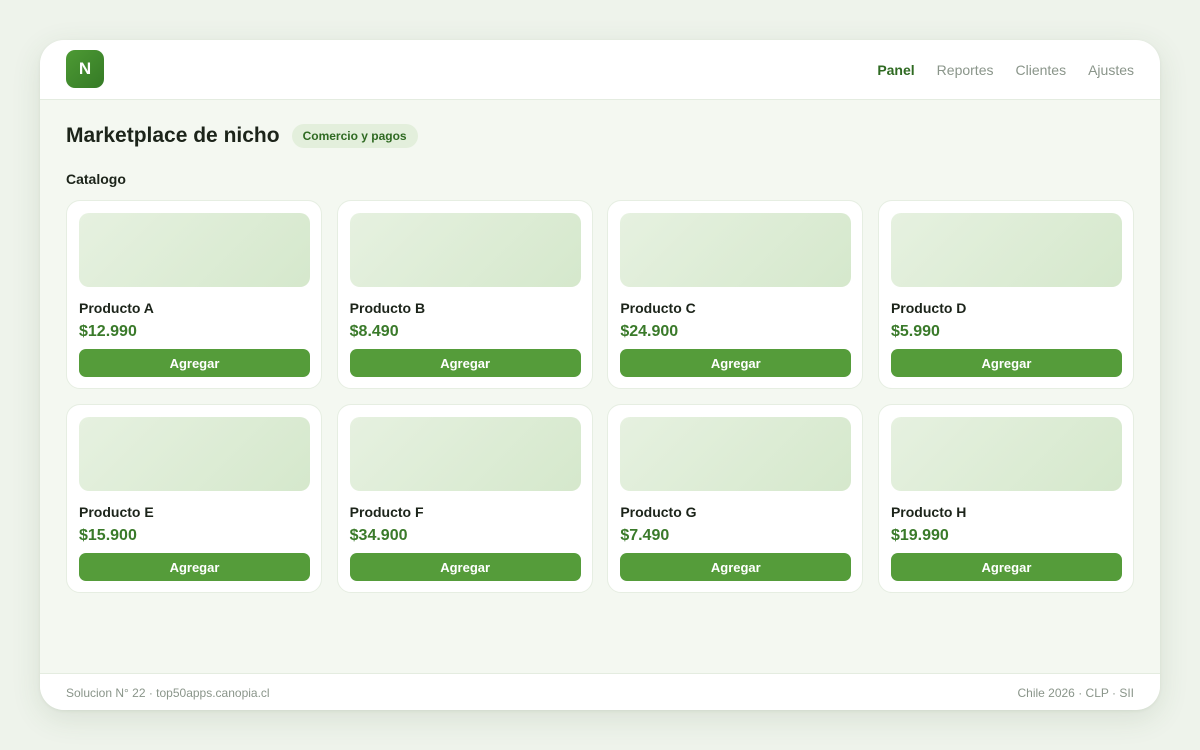 The width and height of the screenshot is (1200, 750). Describe the element at coordinates (1005, 69) in the screenshot. I see `main-nav: Panel Reportes Clientes Ajustes` at that location.